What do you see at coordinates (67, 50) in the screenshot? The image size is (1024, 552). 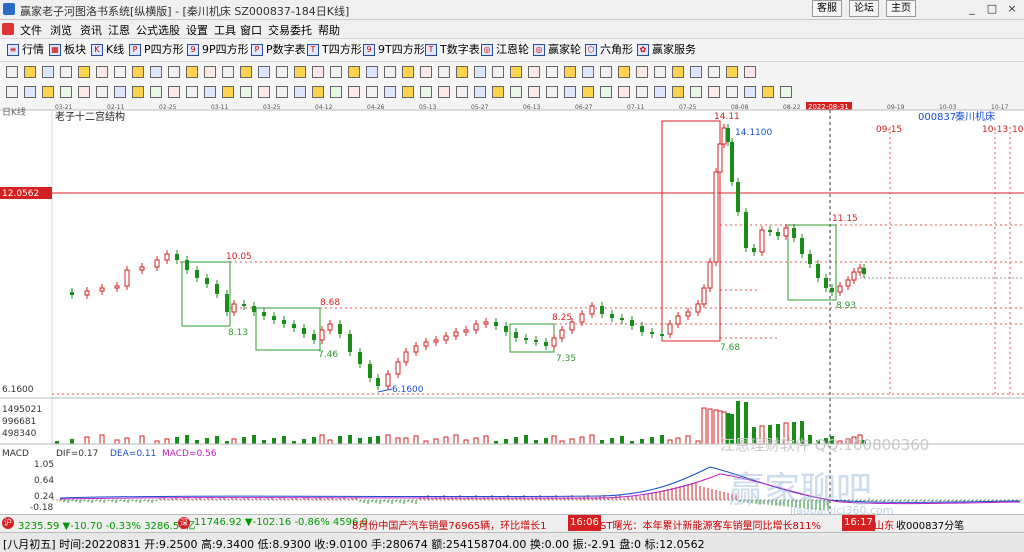 I see `sector-button: ▦ 板块` at bounding box center [67, 50].